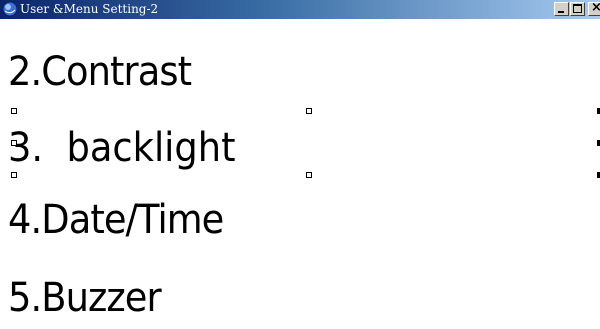 The image size is (600, 329). I want to click on menu-item-contrast: 2.Contrast, so click(100, 72).